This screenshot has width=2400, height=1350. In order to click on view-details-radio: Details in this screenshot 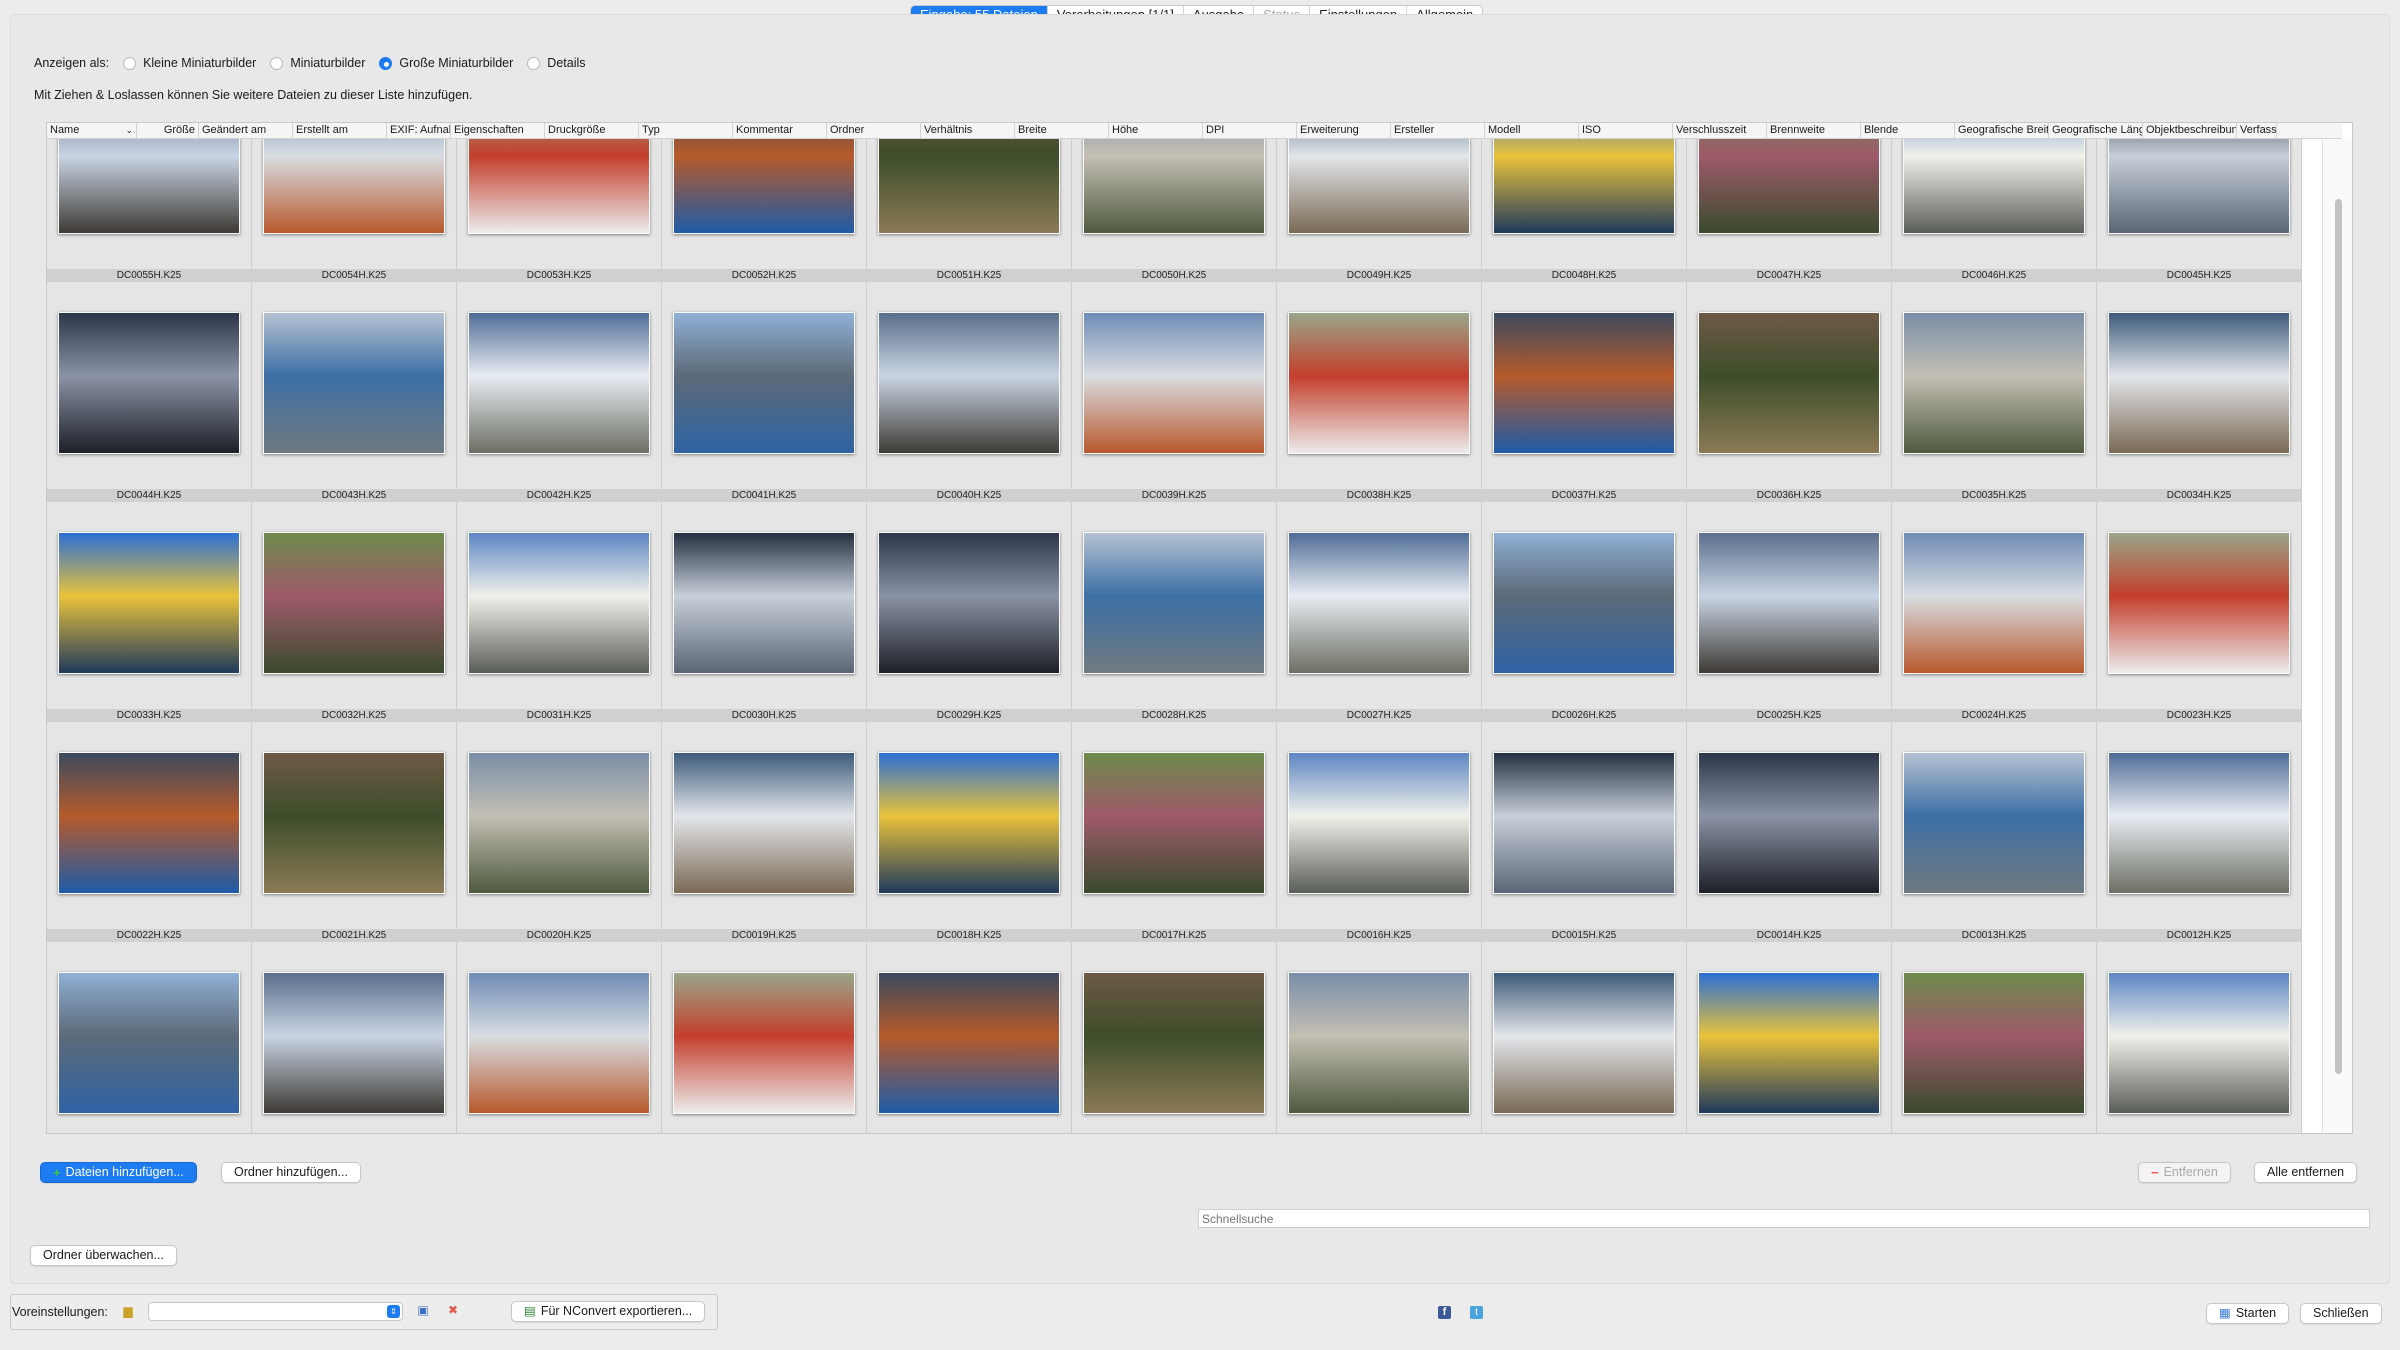, I will do `click(556, 63)`.